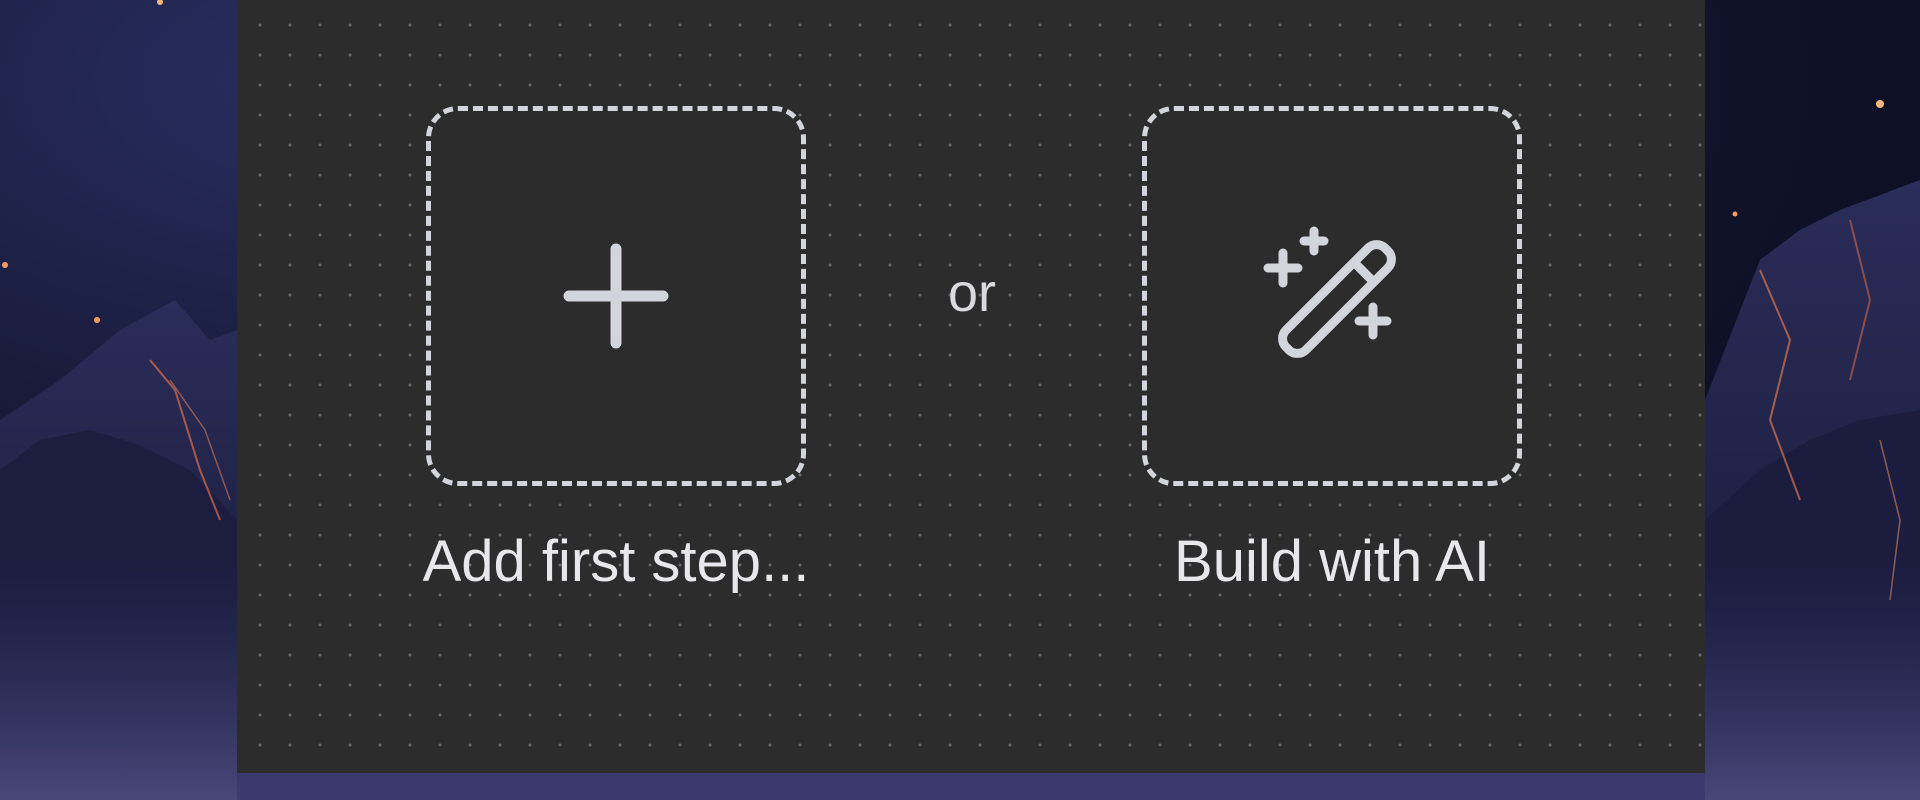 The height and width of the screenshot is (800, 1920). I want to click on add-first-step-button, so click(616, 296).